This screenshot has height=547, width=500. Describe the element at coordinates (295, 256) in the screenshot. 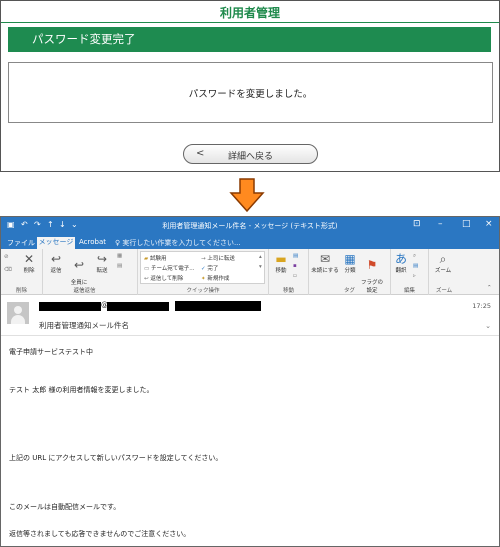

I see `rules-icon: ▤` at that location.